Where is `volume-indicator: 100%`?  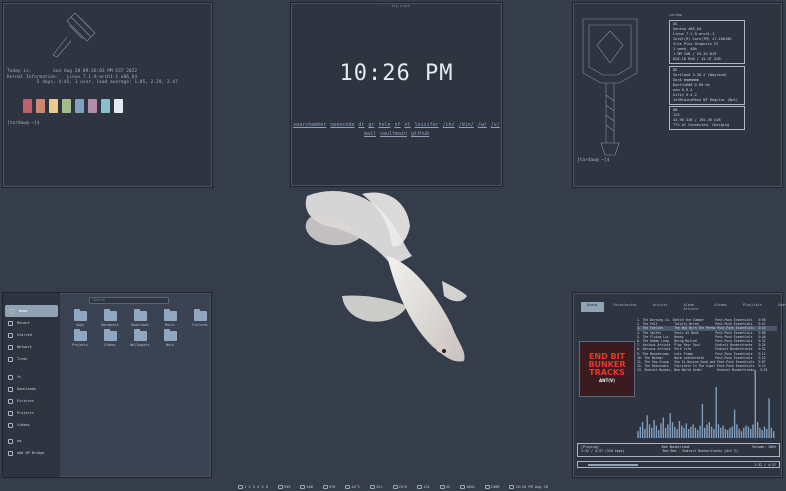 volume-indicator: 100% is located at coordinates (467, 486).